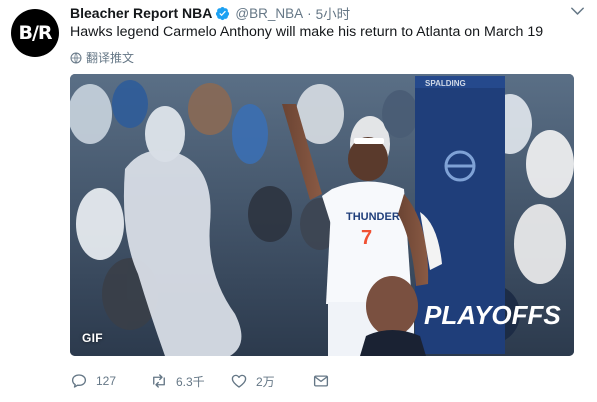 This screenshot has height=402, width=597. I want to click on translate-label: 翻译推文, so click(110, 58).